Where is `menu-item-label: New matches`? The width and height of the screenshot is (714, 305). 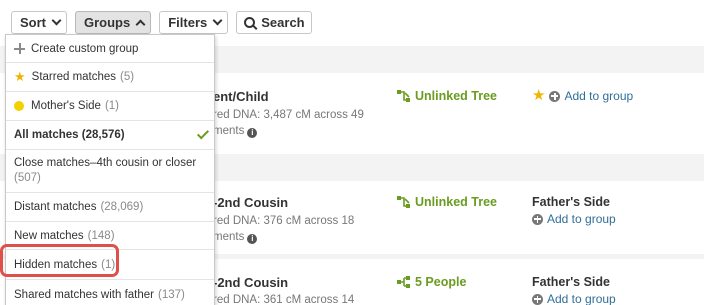
menu-item-label: New matches is located at coordinates (49, 235).